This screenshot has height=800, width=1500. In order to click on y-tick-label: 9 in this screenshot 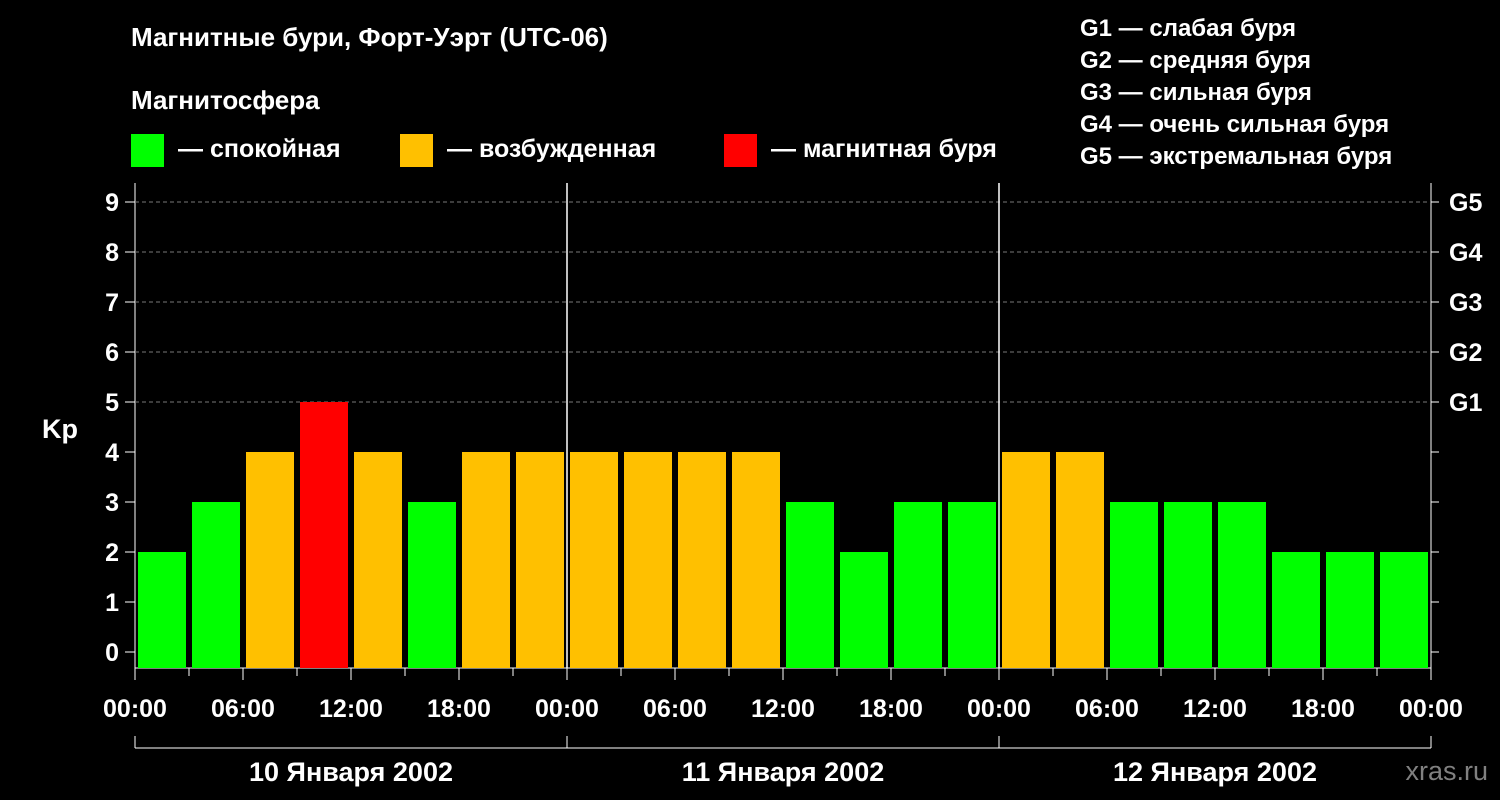, I will do `click(112, 203)`.